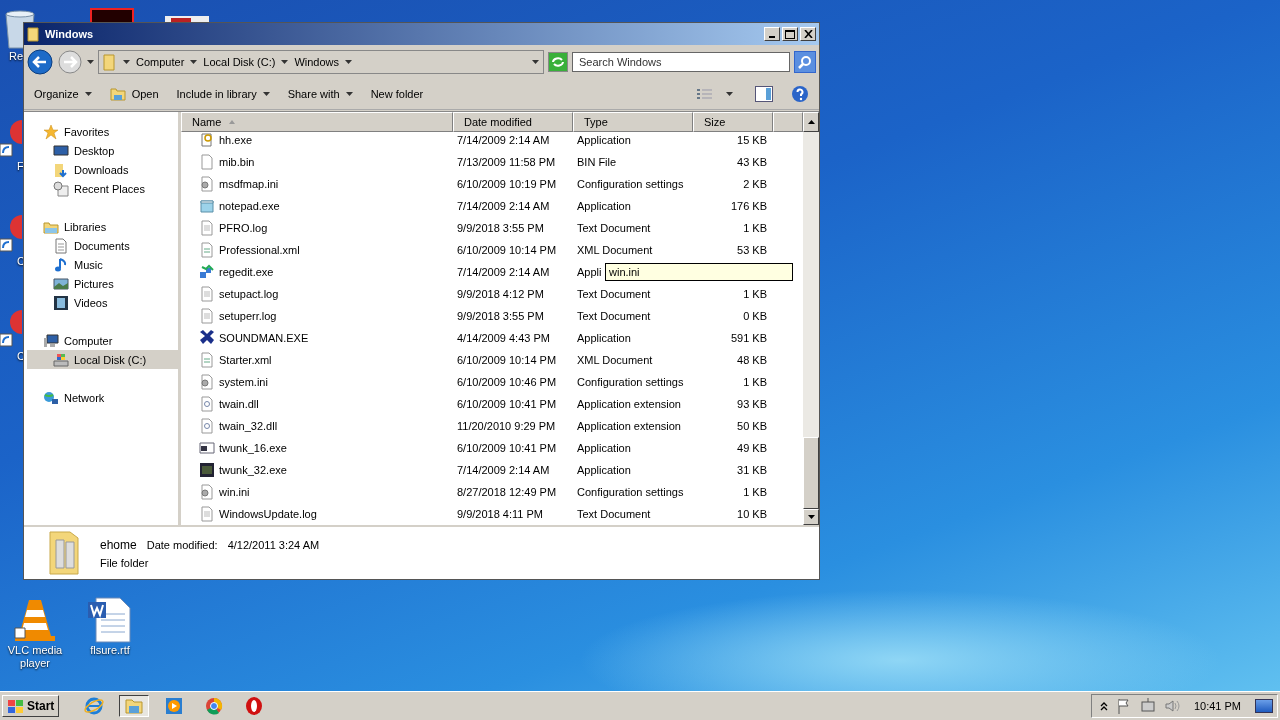  What do you see at coordinates (90, 62) in the screenshot?
I see `history-caret-icon` at bounding box center [90, 62].